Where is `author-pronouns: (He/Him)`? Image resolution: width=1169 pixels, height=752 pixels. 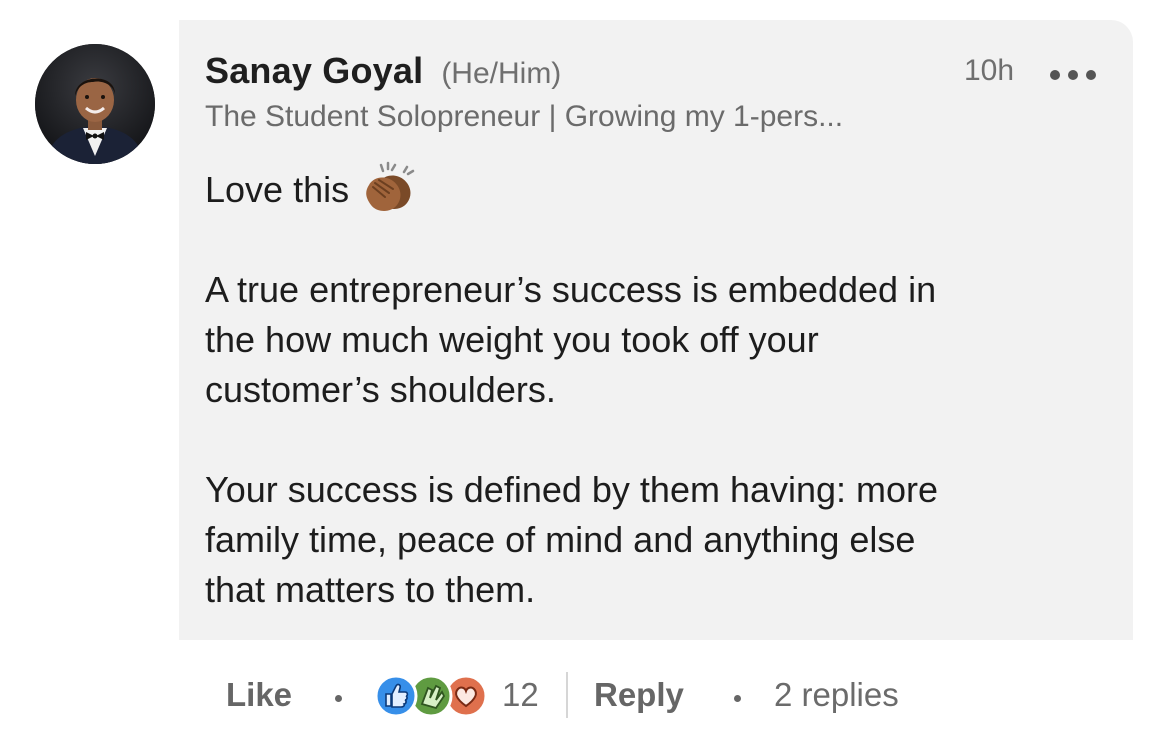 author-pronouns: (He/Him) is located at coordinates (501, 73).